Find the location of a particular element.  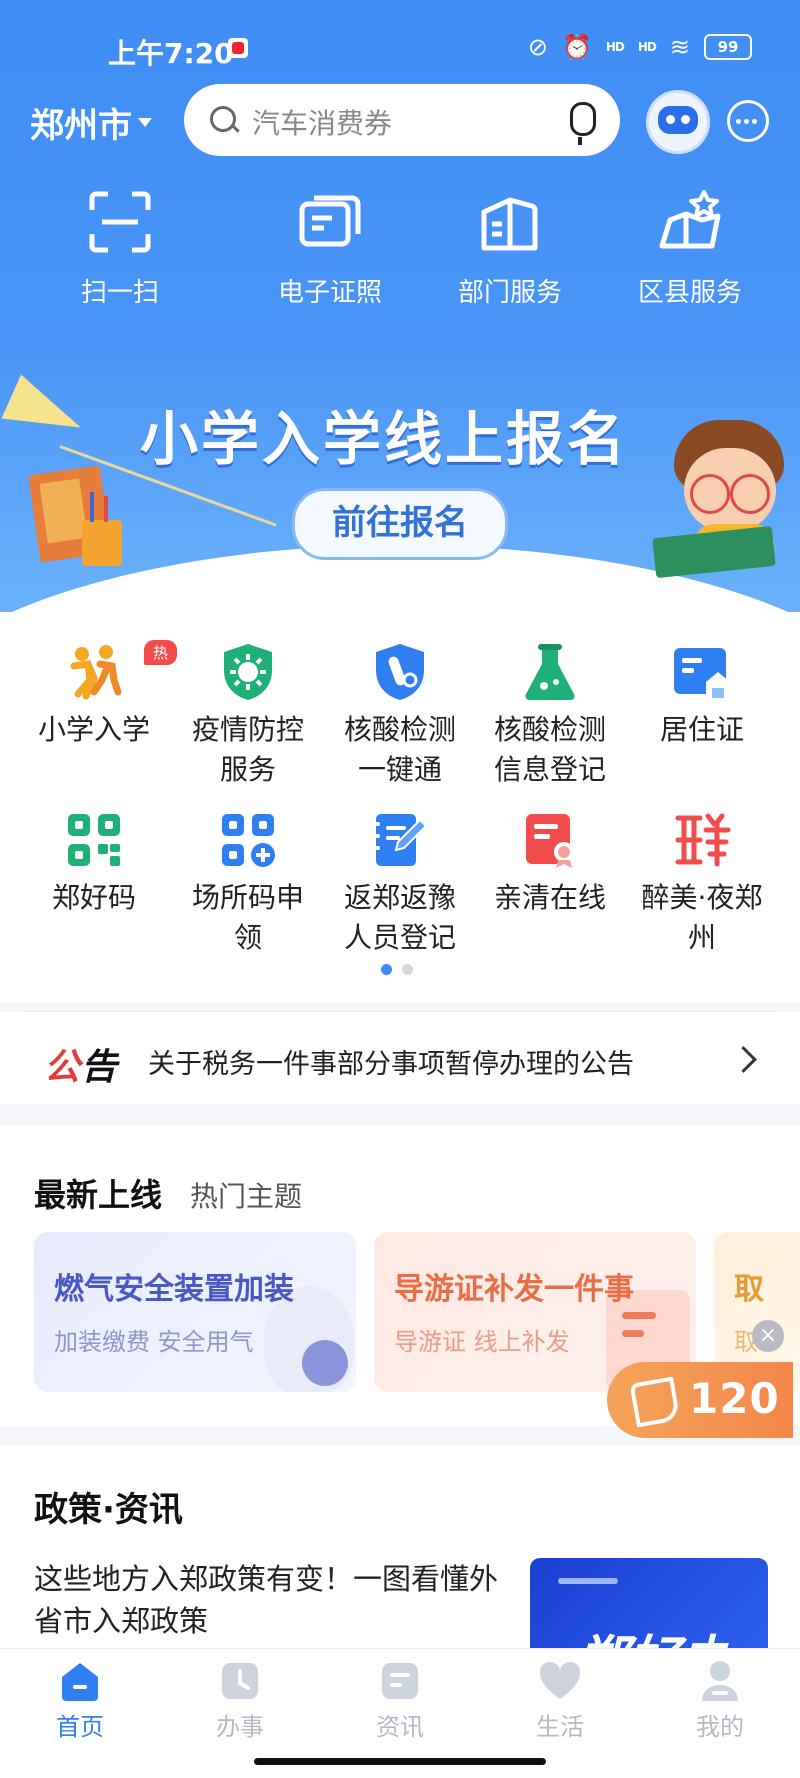

service-school-entry: 热 小学入学 is located at coordinates (96, 695).